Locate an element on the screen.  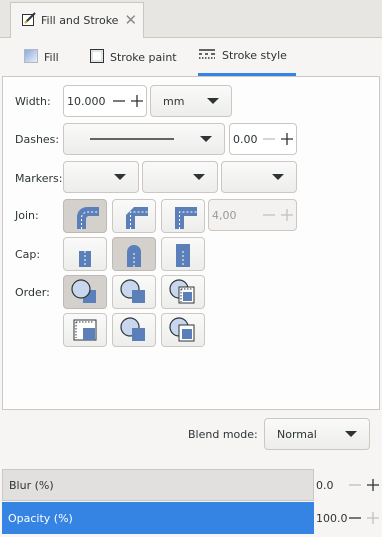
miter-limit-spinbutton: 4,00 is located at coordinates (252, 215).